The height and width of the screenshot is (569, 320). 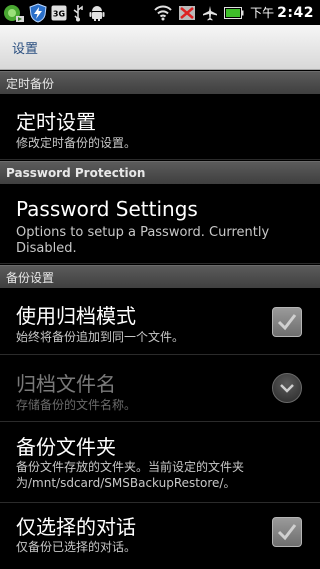 I want to click on selected-conversations-checkbox, so click(x=287, y=532).